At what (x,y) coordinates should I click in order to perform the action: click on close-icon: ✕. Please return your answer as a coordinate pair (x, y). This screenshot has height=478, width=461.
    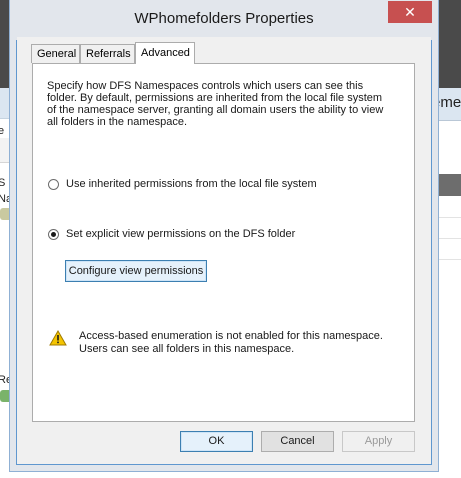
    Looking at the image, I should click on (410, 12).